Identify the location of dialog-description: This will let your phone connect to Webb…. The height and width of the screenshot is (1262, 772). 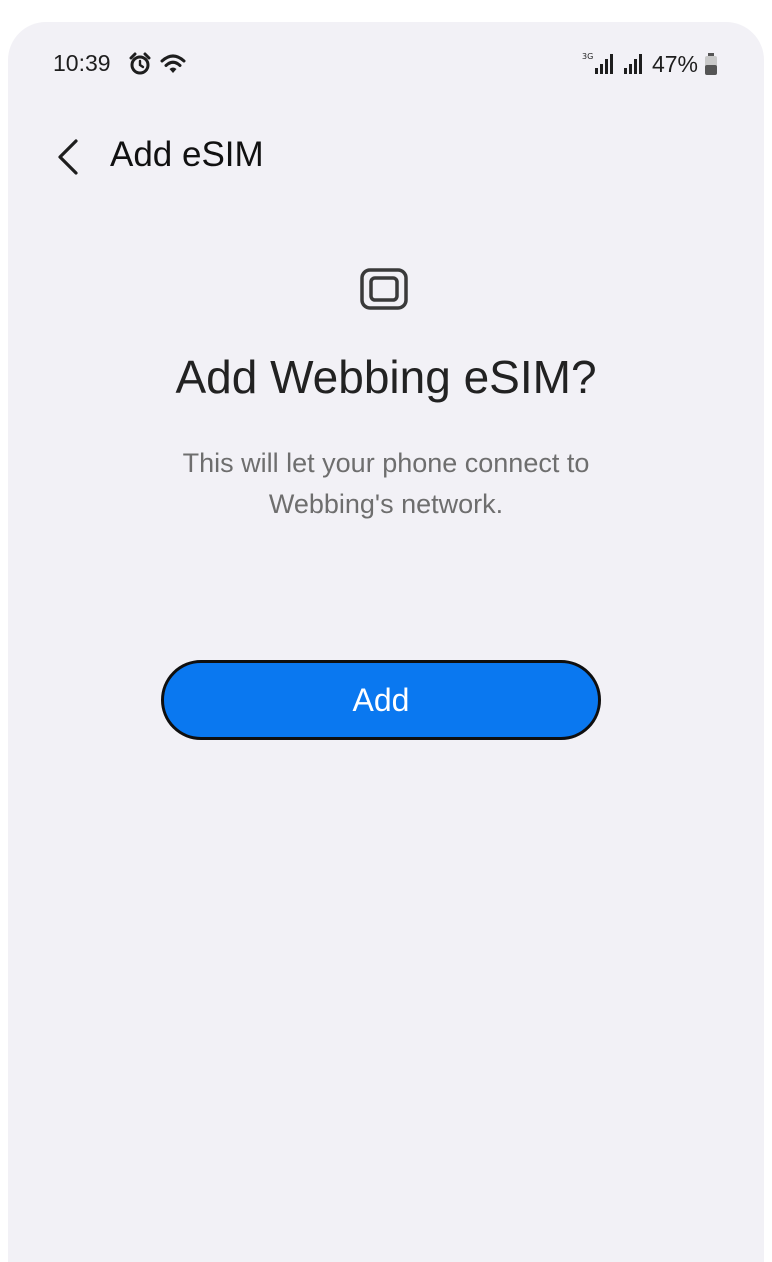
(386, 483).